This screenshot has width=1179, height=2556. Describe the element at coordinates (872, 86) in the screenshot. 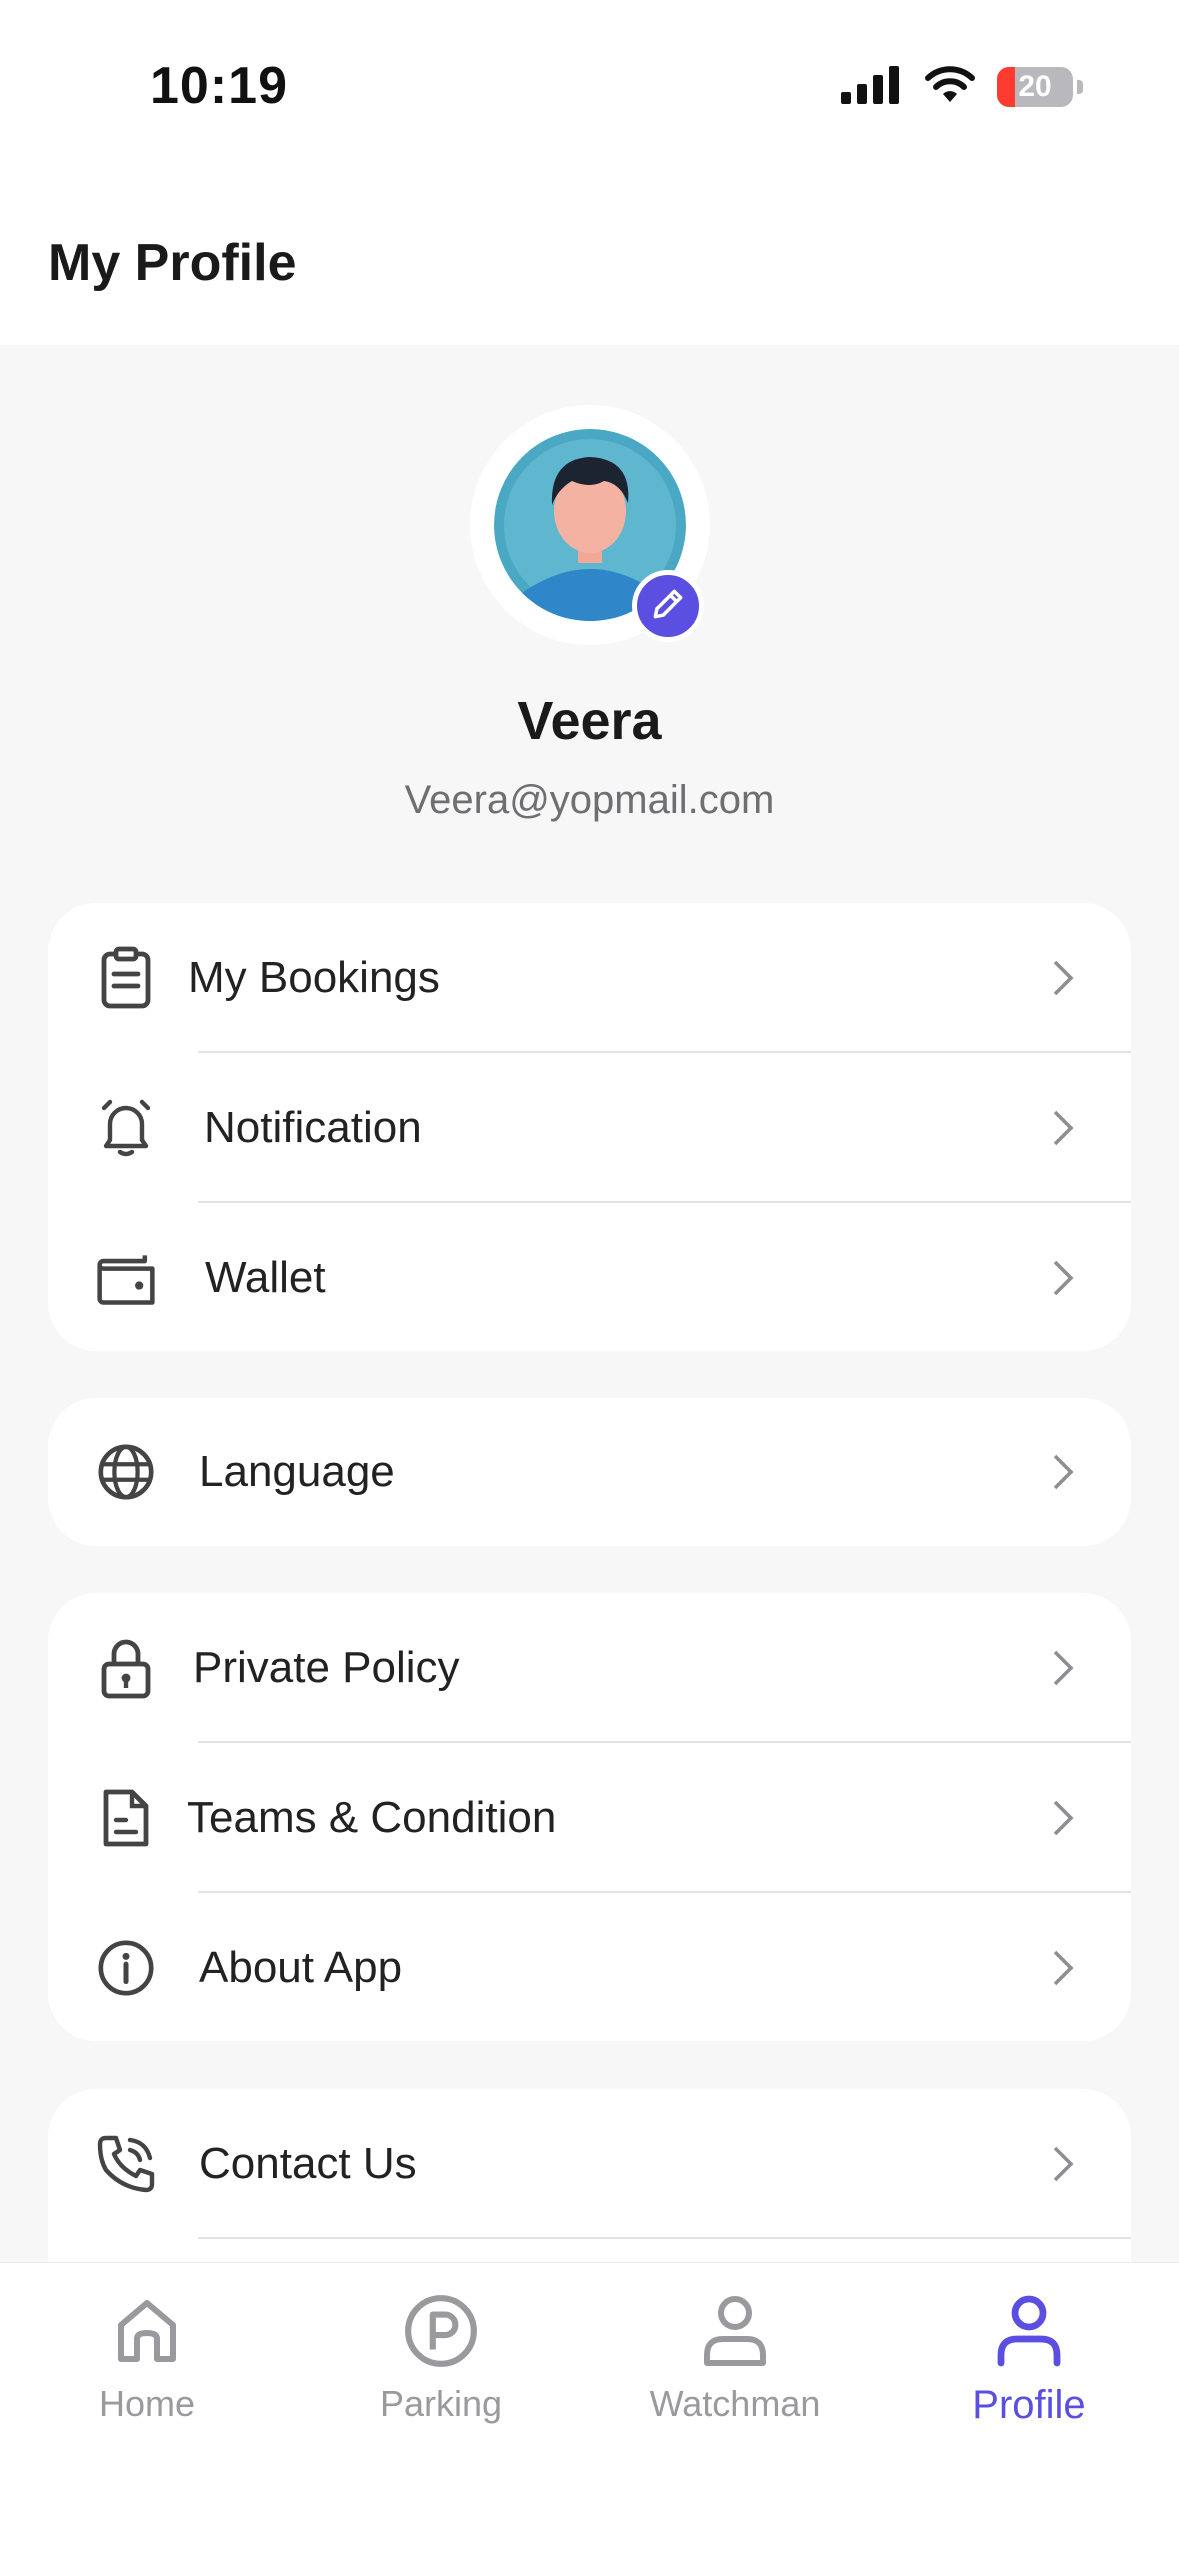

I see `signal-icon` at that location.